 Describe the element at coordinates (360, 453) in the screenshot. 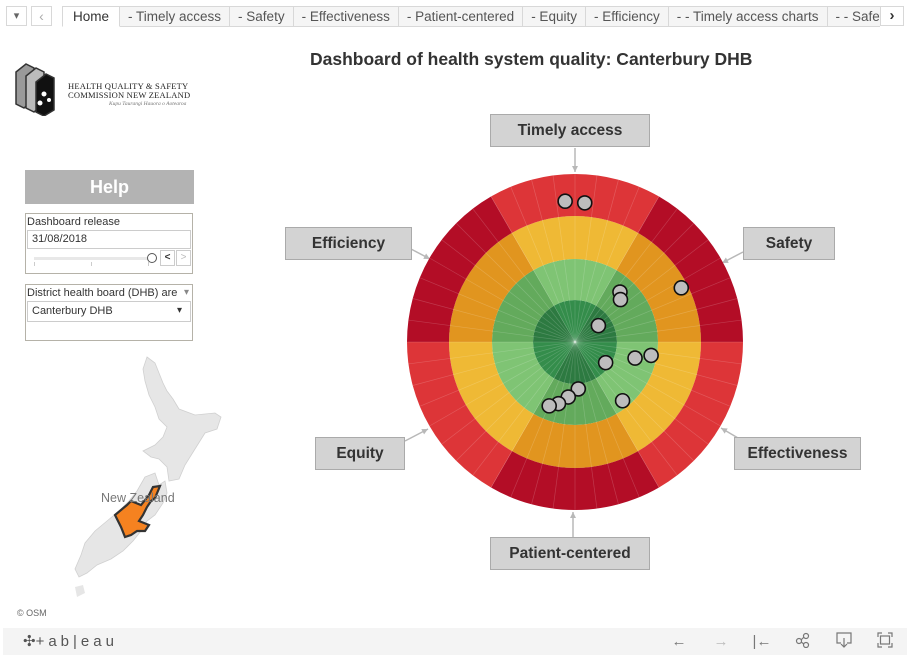

I see `dimension-equity: Equity` at that location.